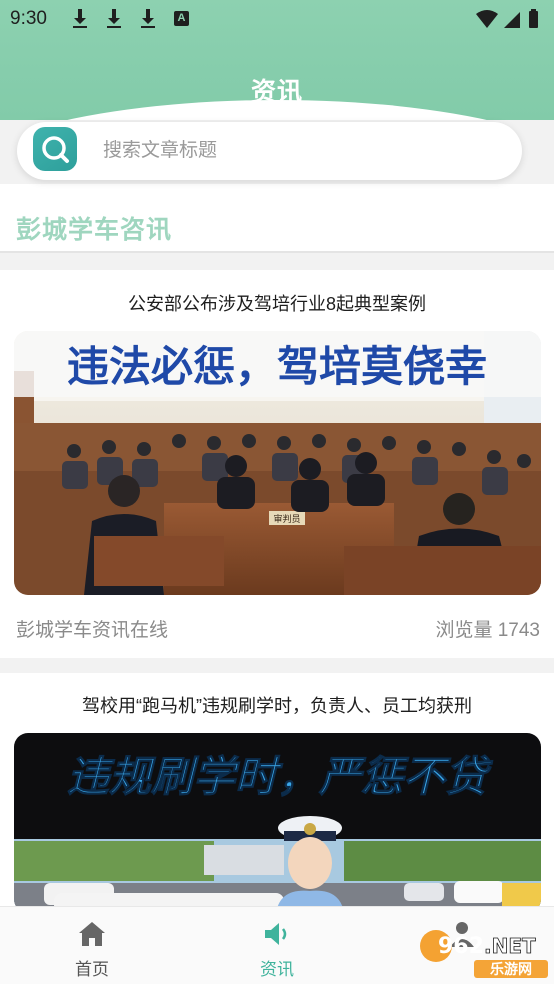 Image resolution: width=554 pixels, height=984 pixels. Describe the element at coordinates (461, 946) in the screenshot. I see `watermark-brand: 962` at that location.